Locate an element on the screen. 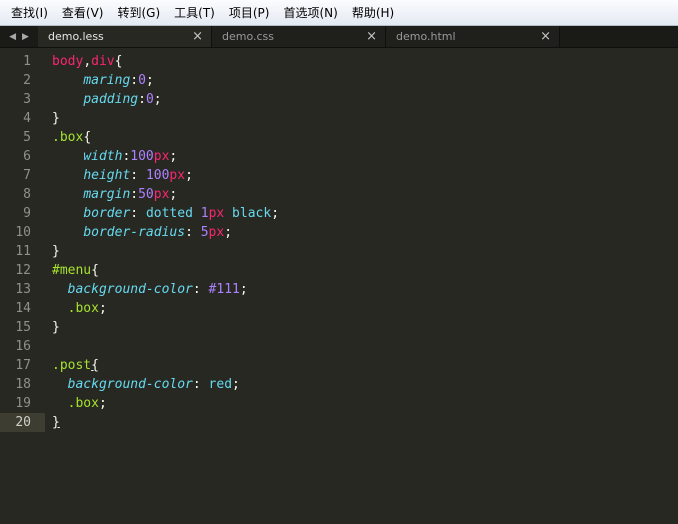  line-number: 2 is located at coordinates (27, 80).